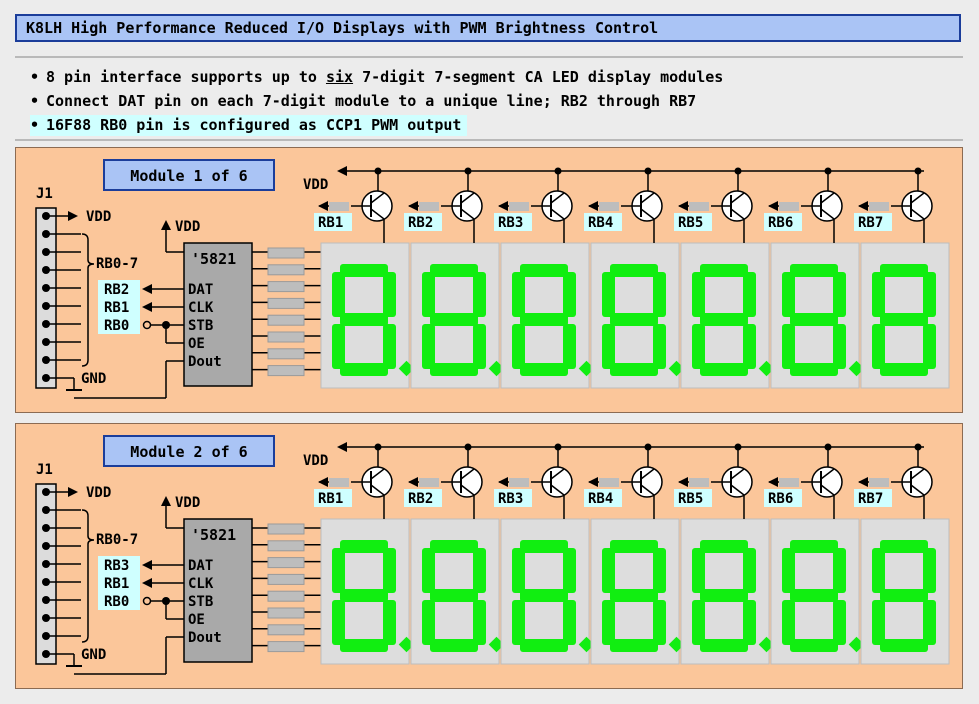 The width and height of the screenshot is (979, 704). What do you see at coordinates (116, 326) in the screenshot?
I see `port-label-rb0: RB0` at bounding box center [116, 326].